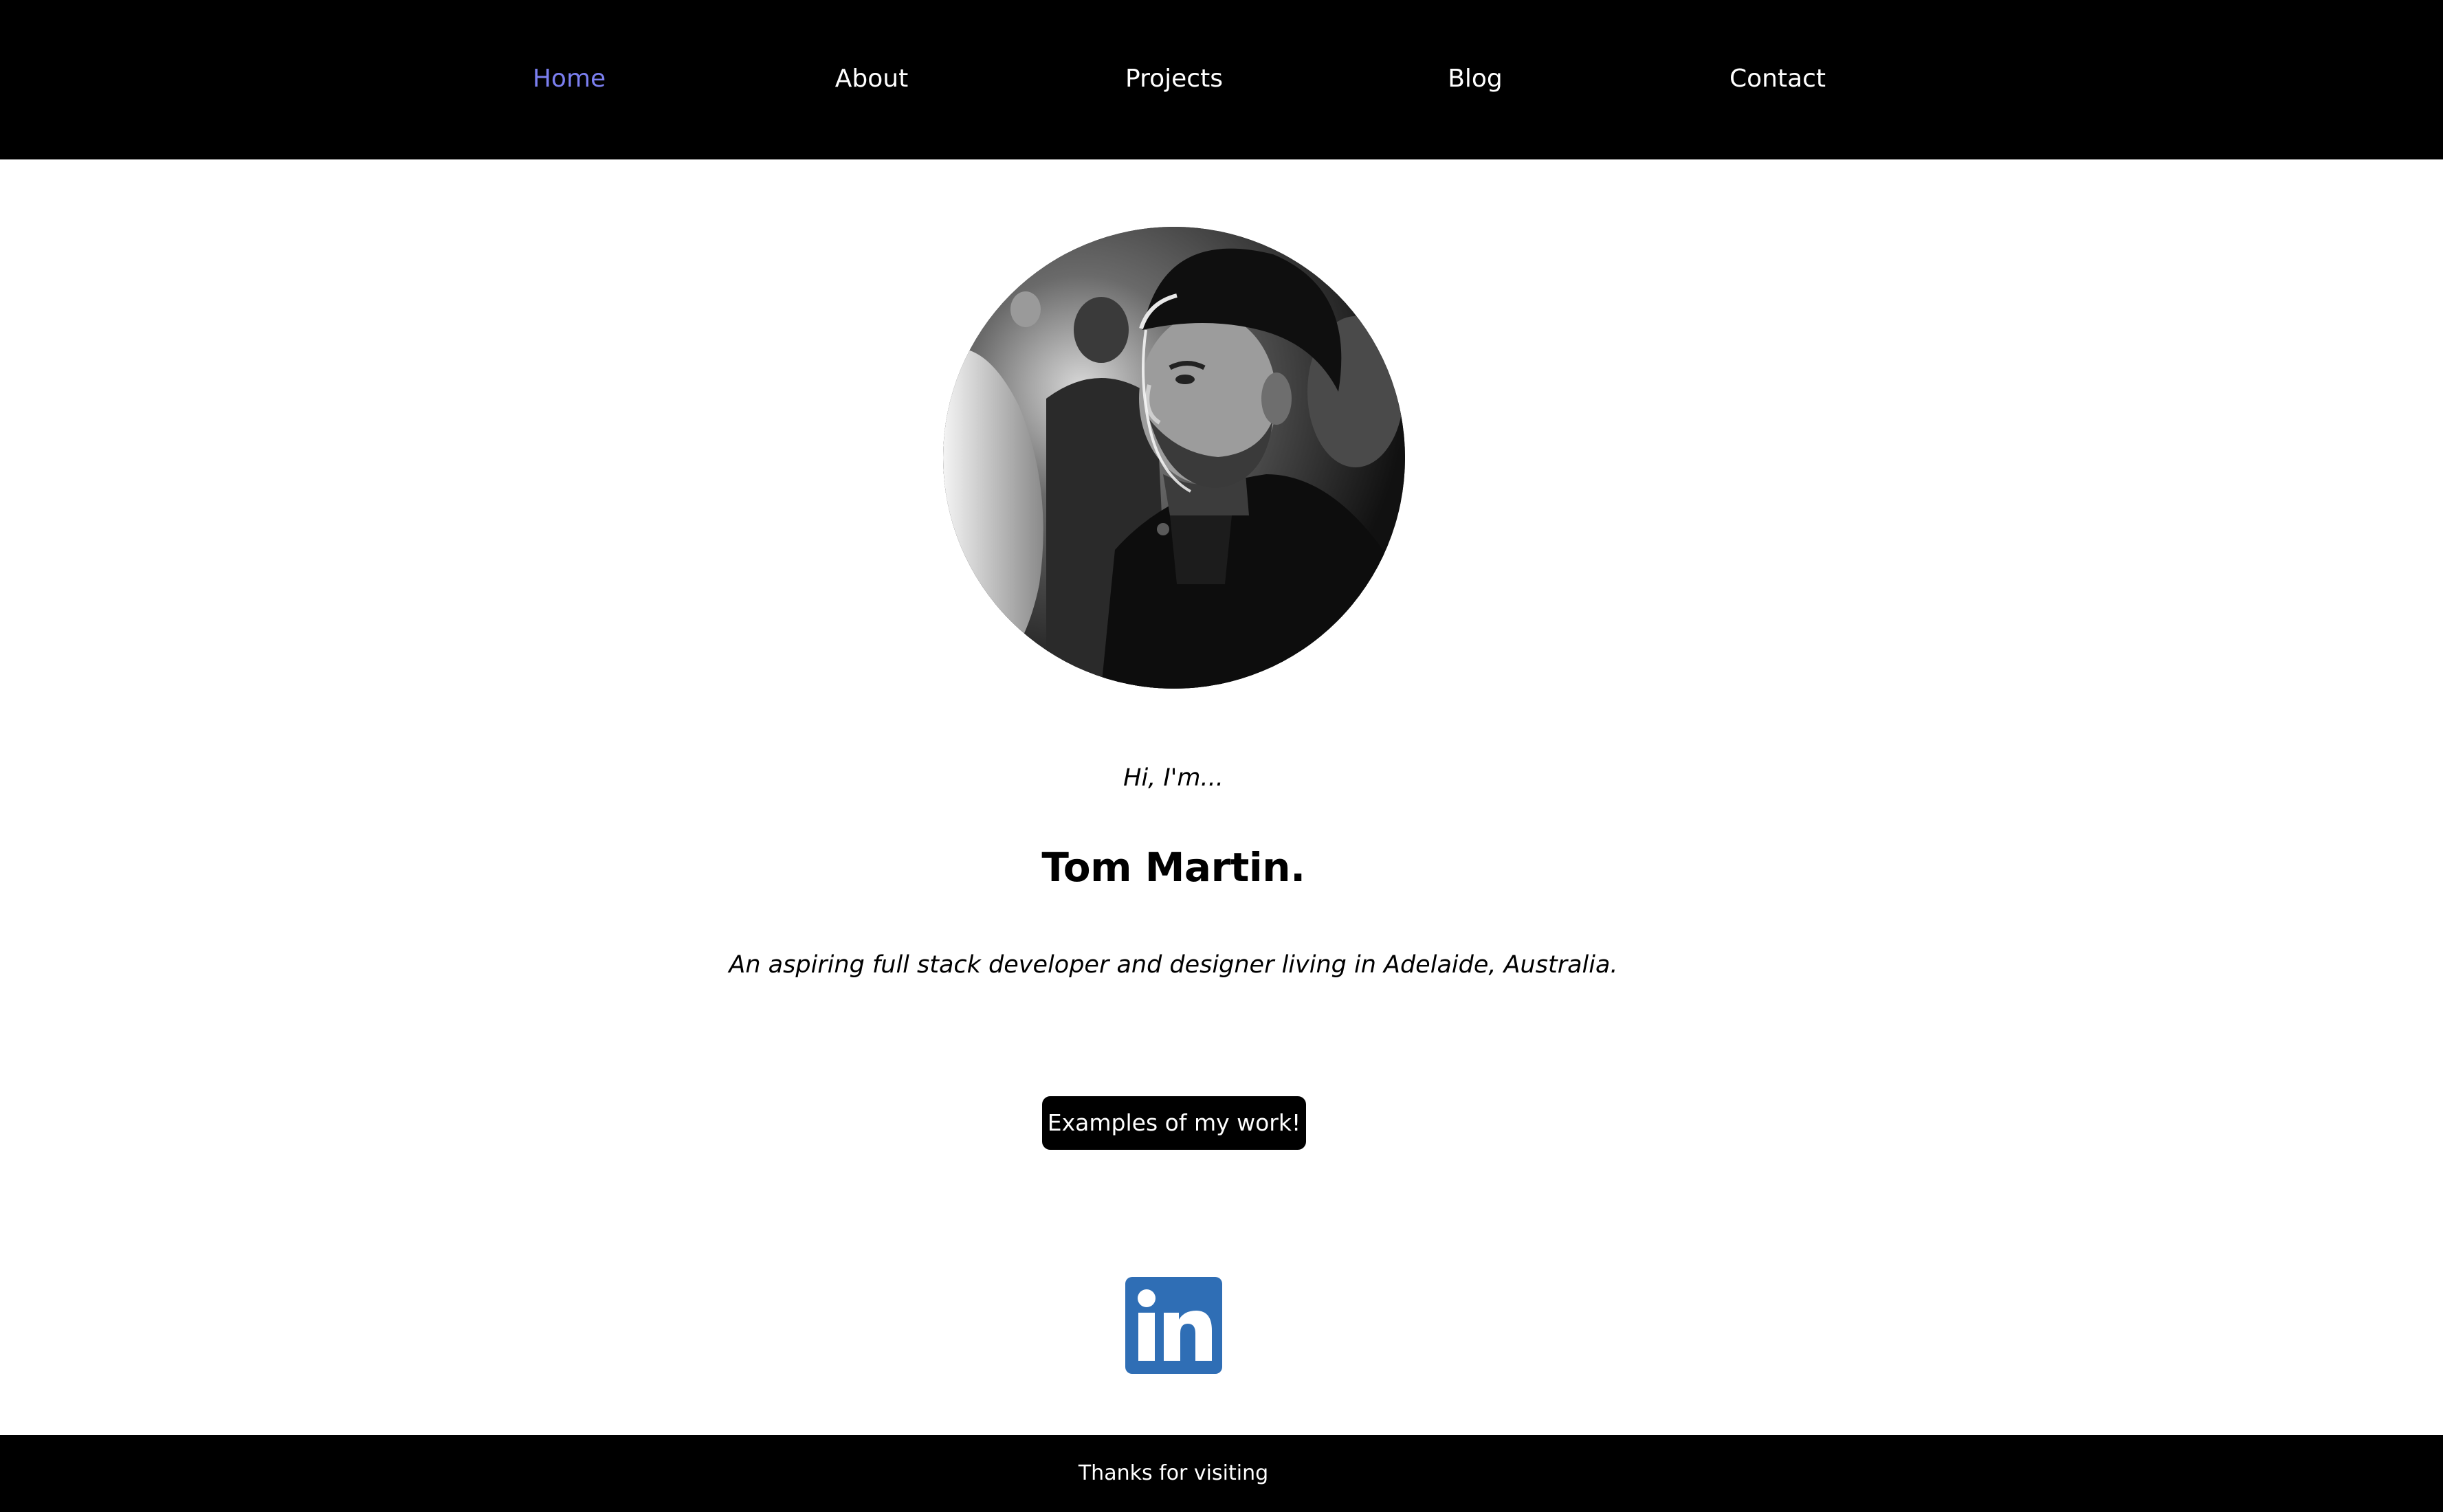 The image size is (2443, 1512). I want to click on hero-name: Tom Martin., so click(1173, 867).